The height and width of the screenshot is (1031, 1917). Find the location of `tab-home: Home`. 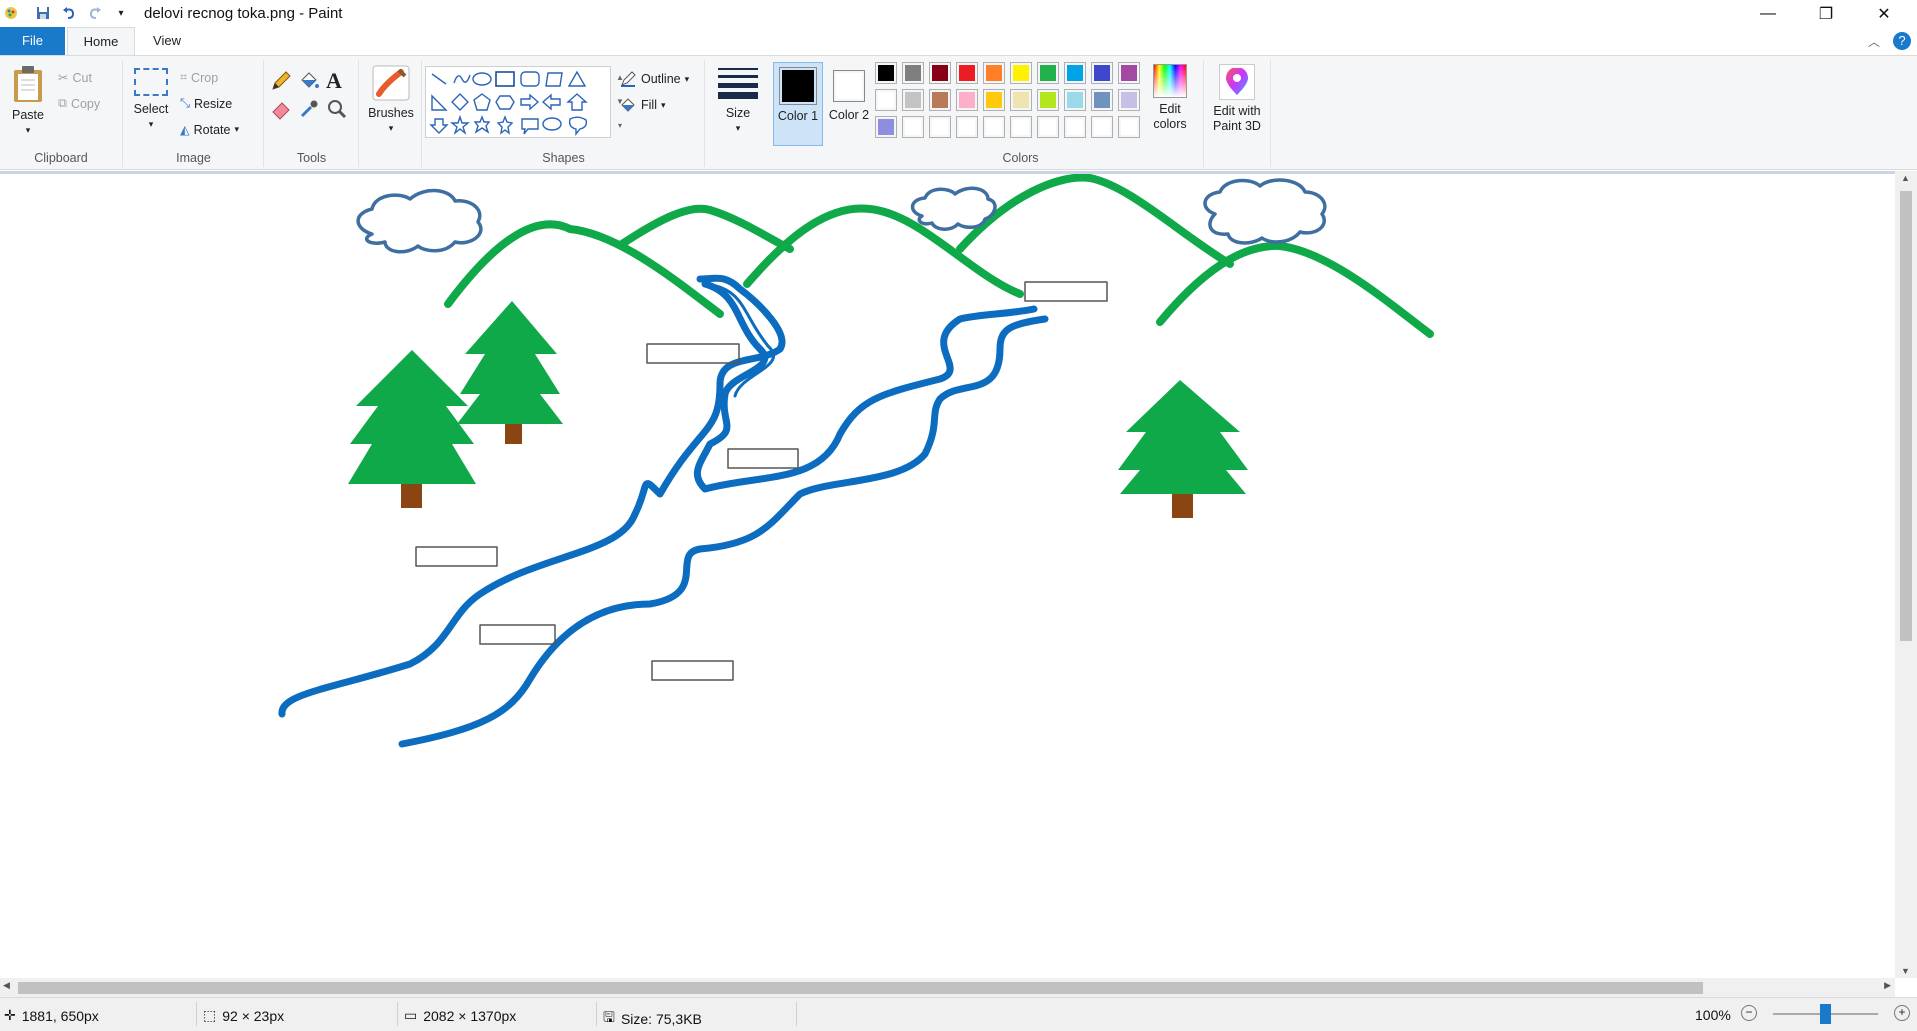

tab-home: Home is located at coordinates (101, 41).